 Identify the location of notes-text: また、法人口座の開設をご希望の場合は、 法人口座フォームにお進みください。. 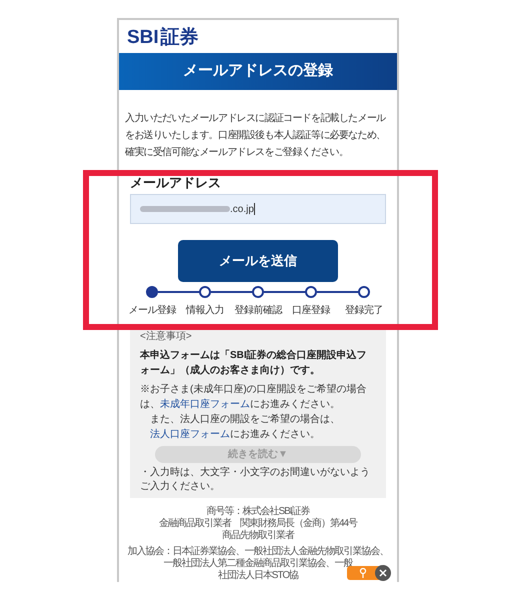
(245, 427).